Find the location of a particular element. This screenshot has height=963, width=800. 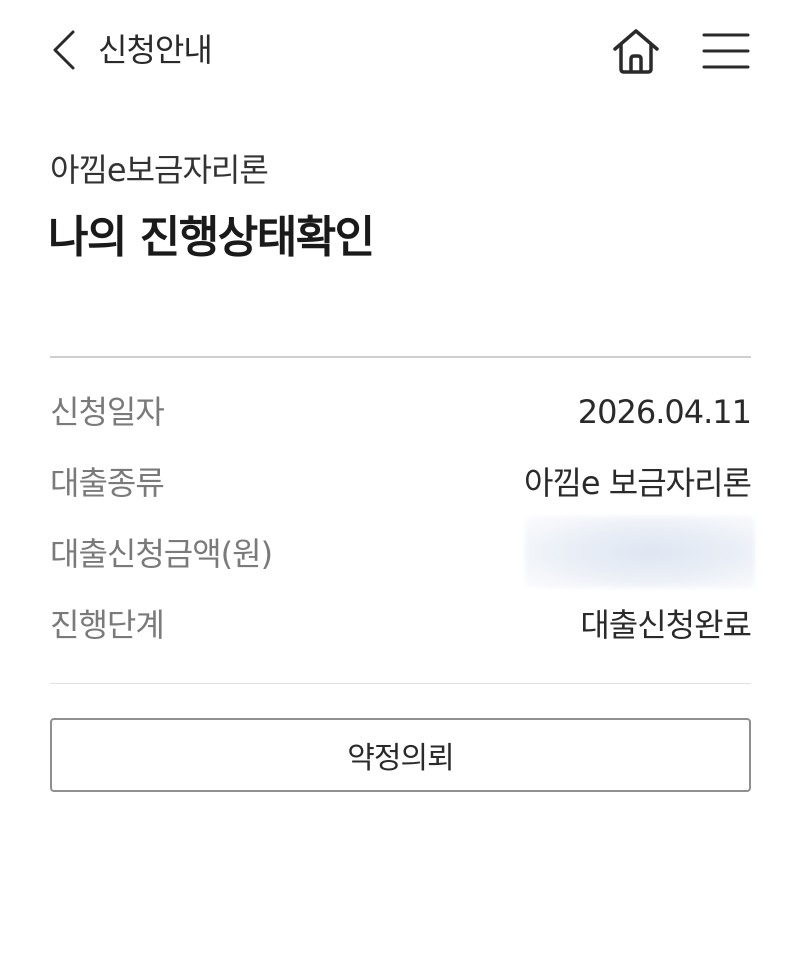

info-value: 대출신청완료 is located at coordinates (666, 625).